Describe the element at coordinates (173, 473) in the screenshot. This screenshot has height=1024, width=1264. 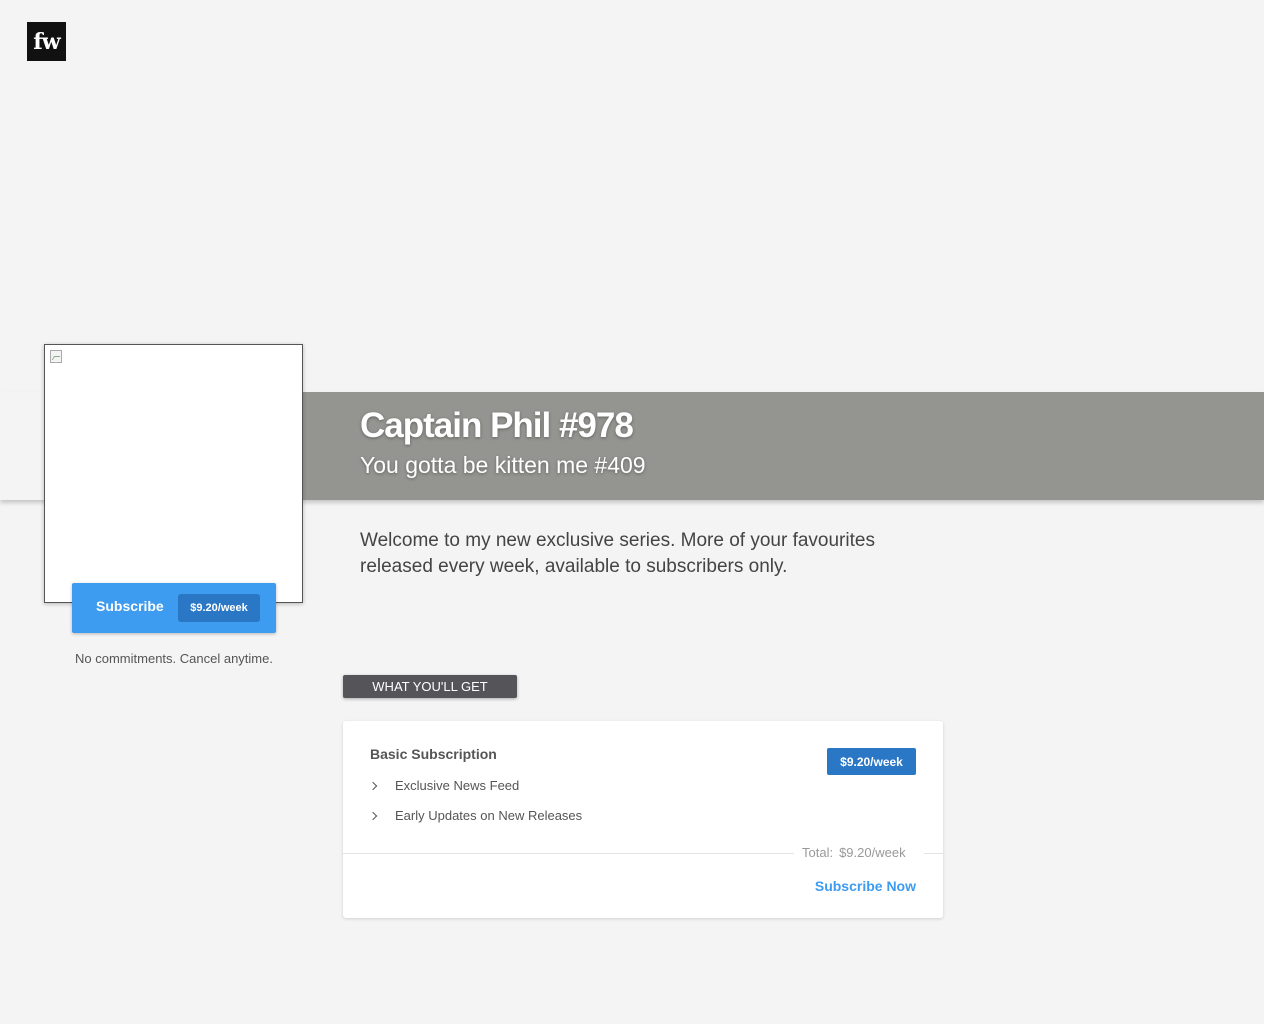
I see `cover-image` at that location.